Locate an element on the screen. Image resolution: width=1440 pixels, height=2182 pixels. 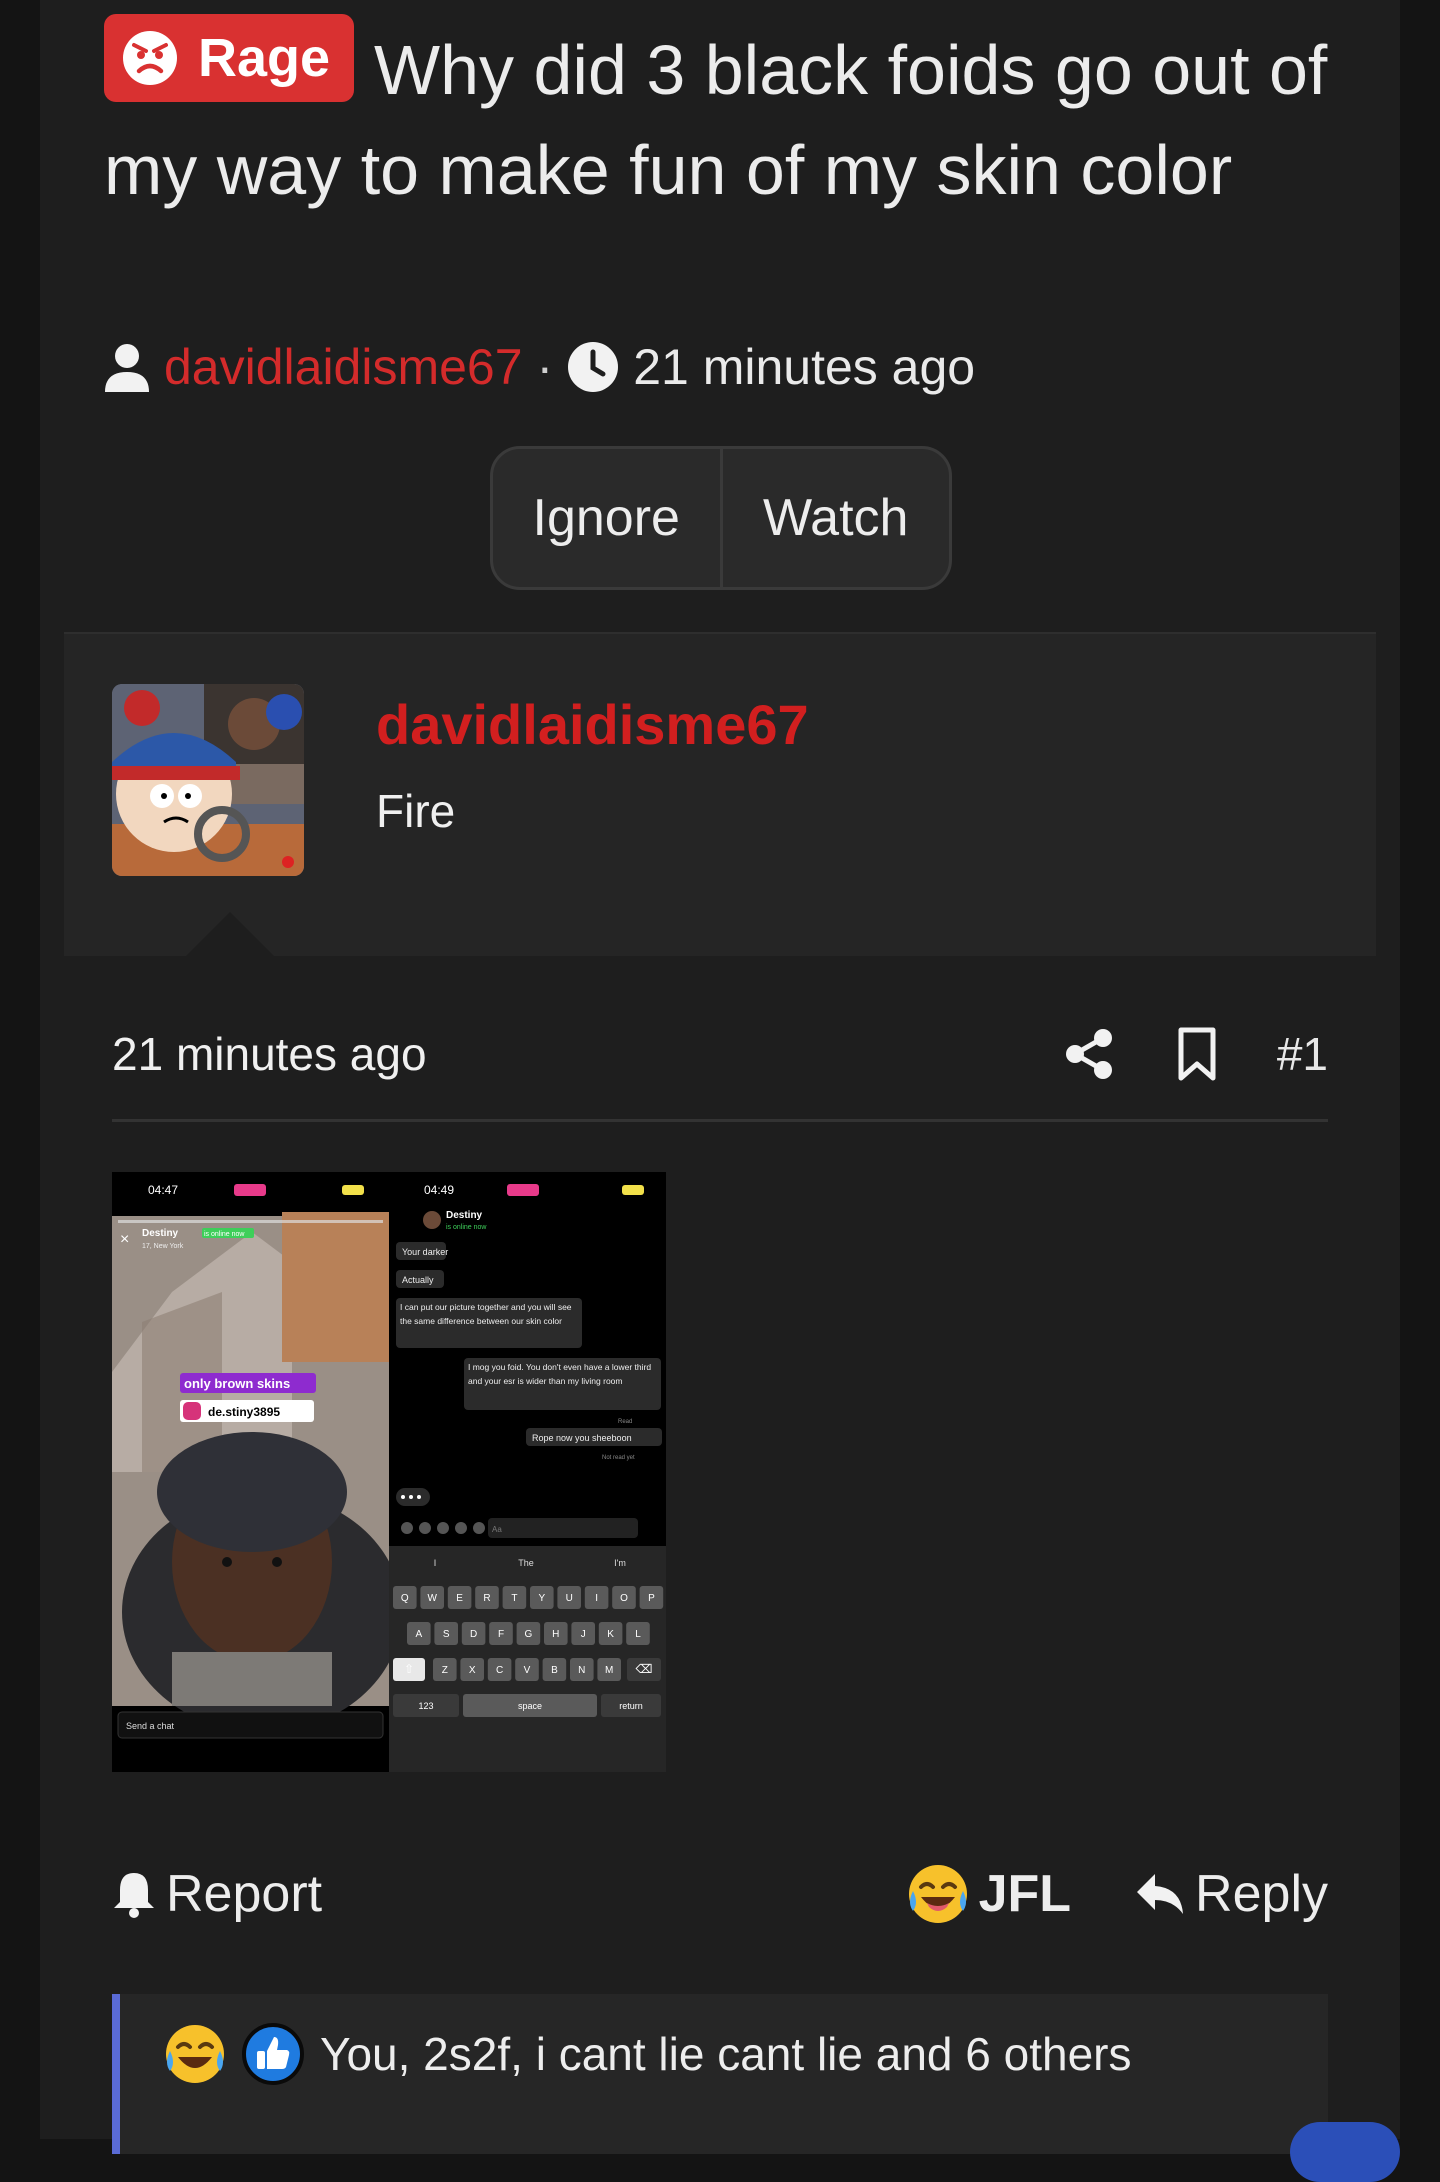
clock-icon is located at coordinates (593, 367).